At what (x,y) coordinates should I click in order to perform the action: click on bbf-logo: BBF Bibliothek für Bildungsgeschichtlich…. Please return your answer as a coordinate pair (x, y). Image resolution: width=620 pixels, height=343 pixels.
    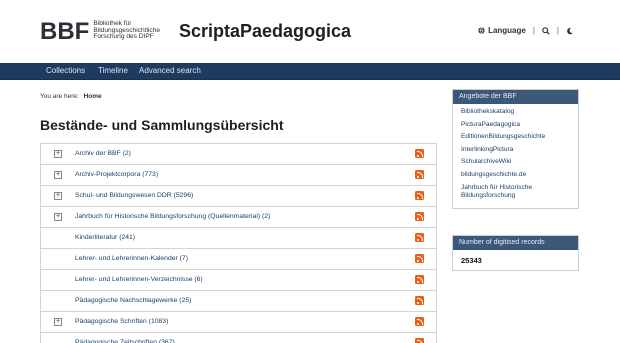
    Looking at the image, I should click on (106, 31).